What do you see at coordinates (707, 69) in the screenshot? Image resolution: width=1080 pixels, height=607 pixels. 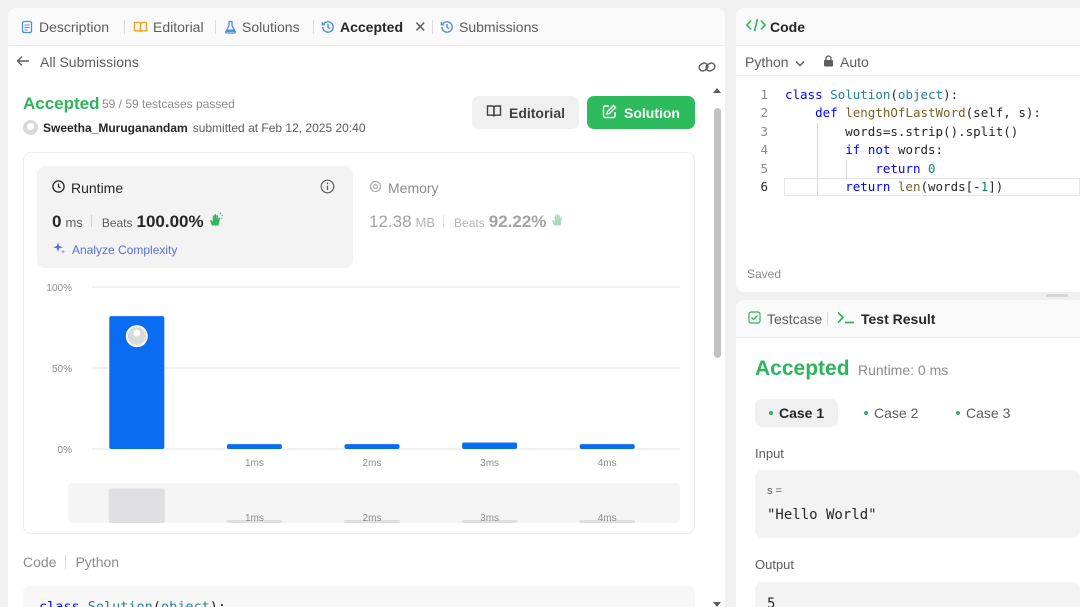 I see `link-icon` at bounding box center [707, 69].